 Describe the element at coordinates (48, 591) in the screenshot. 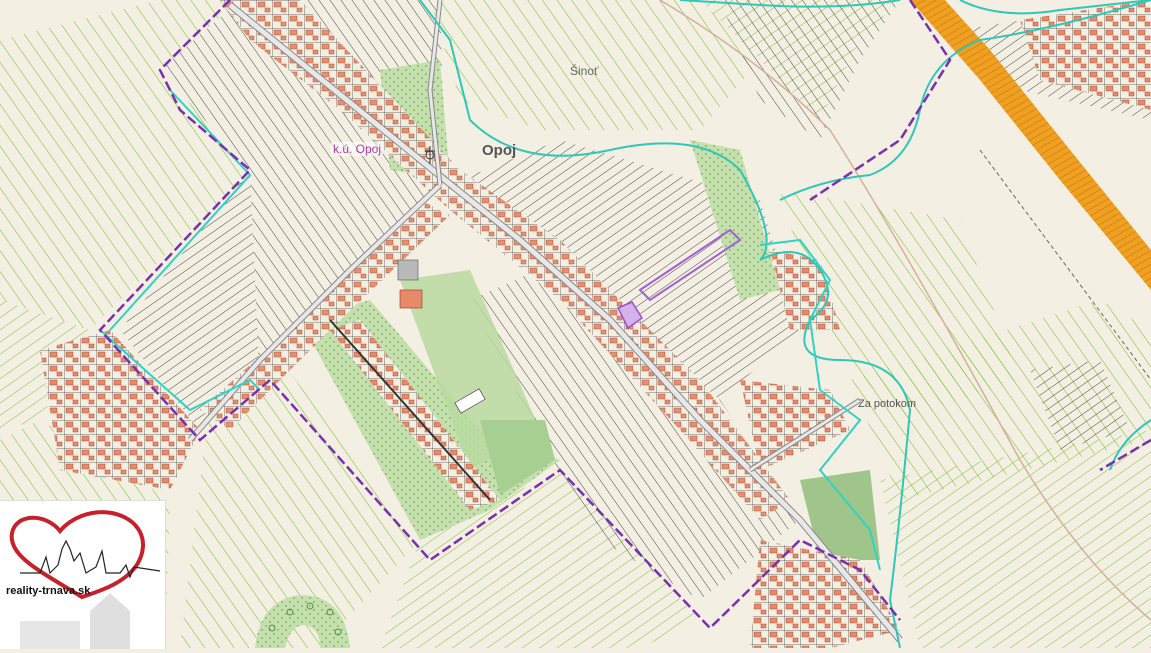

I see `logo-text: reality-trnava.sk` at that location.